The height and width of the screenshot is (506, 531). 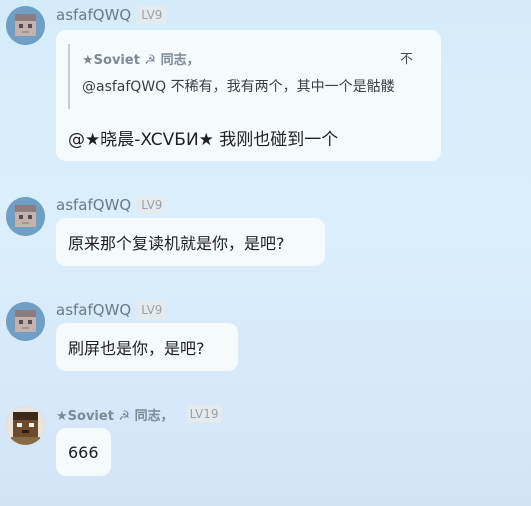 I want to click on quote-bar, so click(x=69, y=76).